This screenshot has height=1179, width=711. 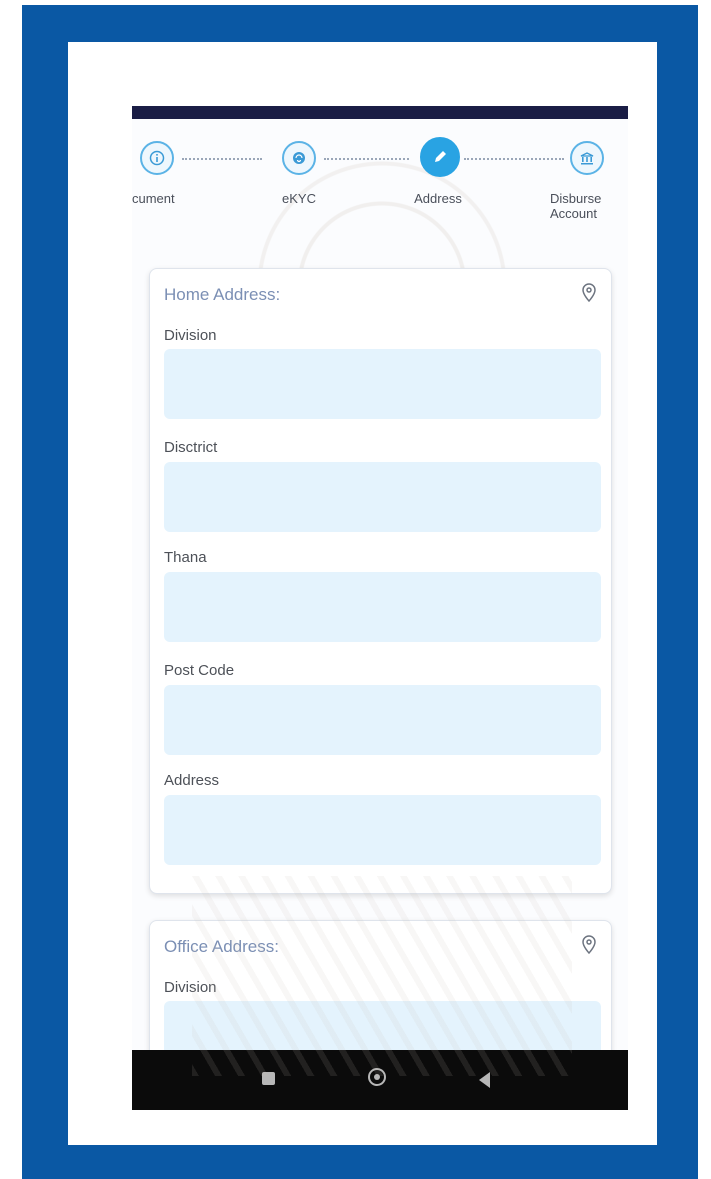 I want to click on bank-icon, so click(x=587, y=158).